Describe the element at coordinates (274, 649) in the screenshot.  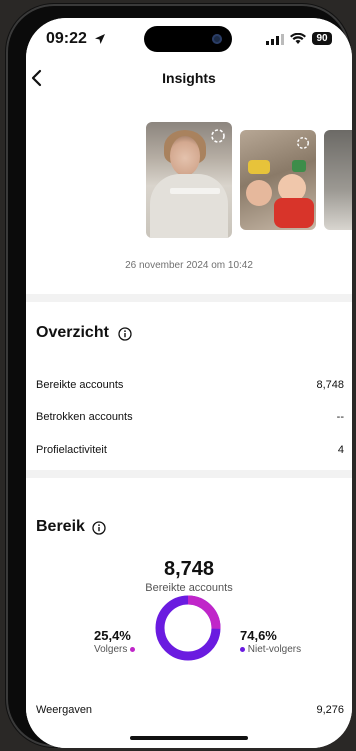
I see `non-followers-label: Niet-volgers` at that location.